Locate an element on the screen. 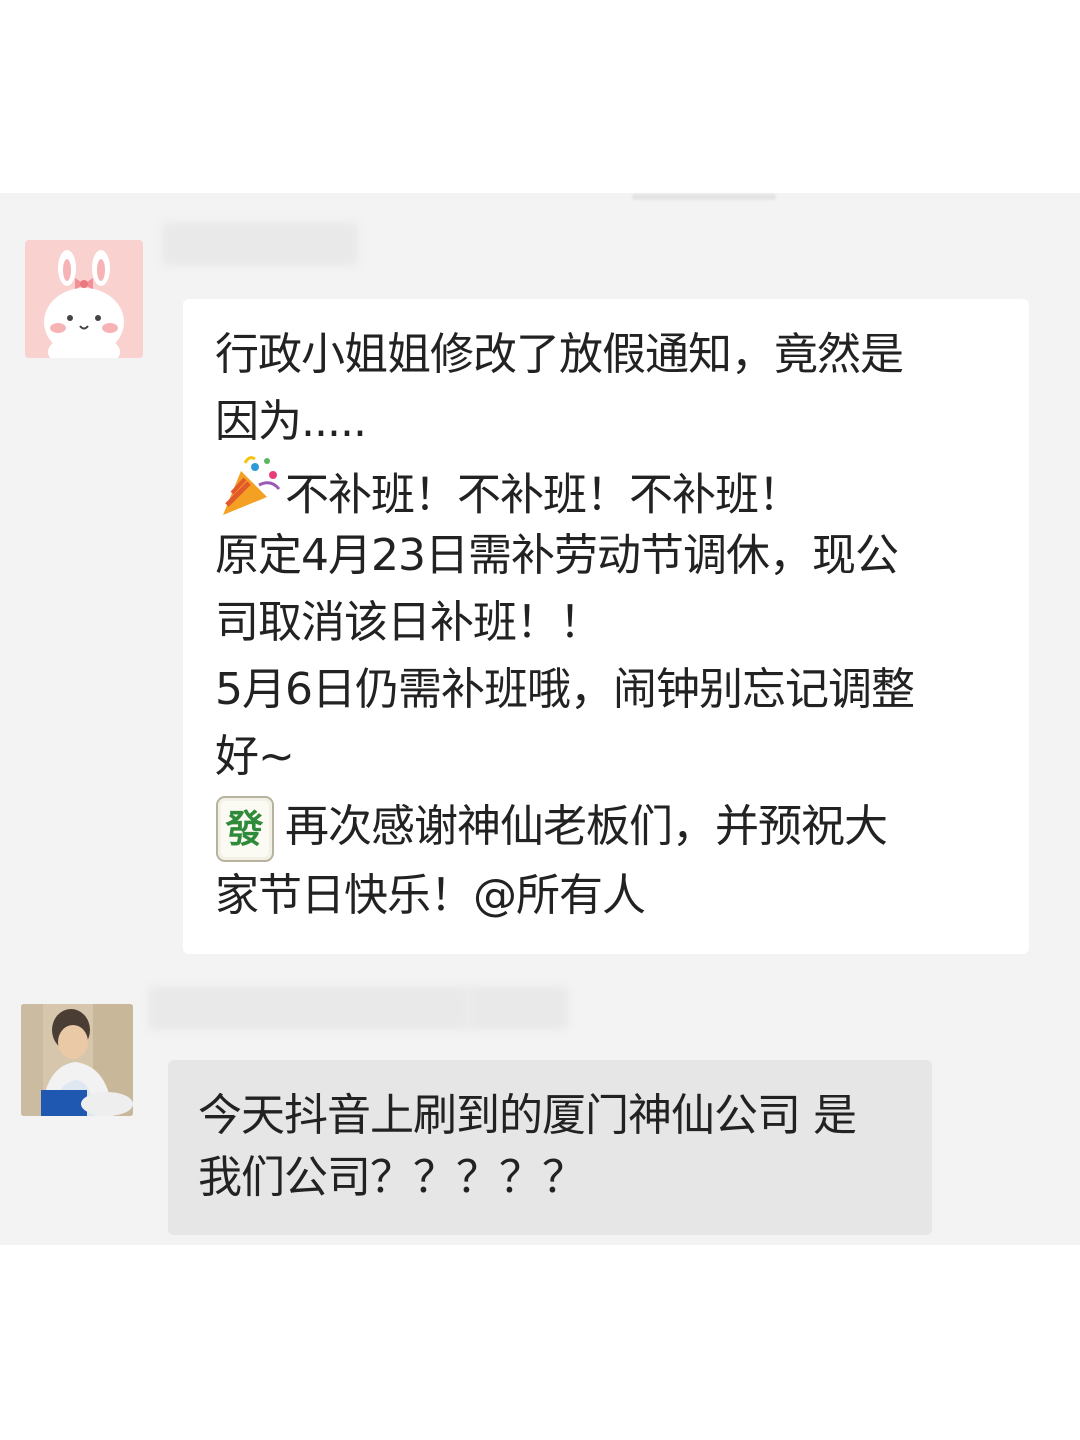 The image size is (1080, 1440). message-line: 5月6日仍需补班哦，闹钟别忘记调整 is located at coordinates (565, 689).